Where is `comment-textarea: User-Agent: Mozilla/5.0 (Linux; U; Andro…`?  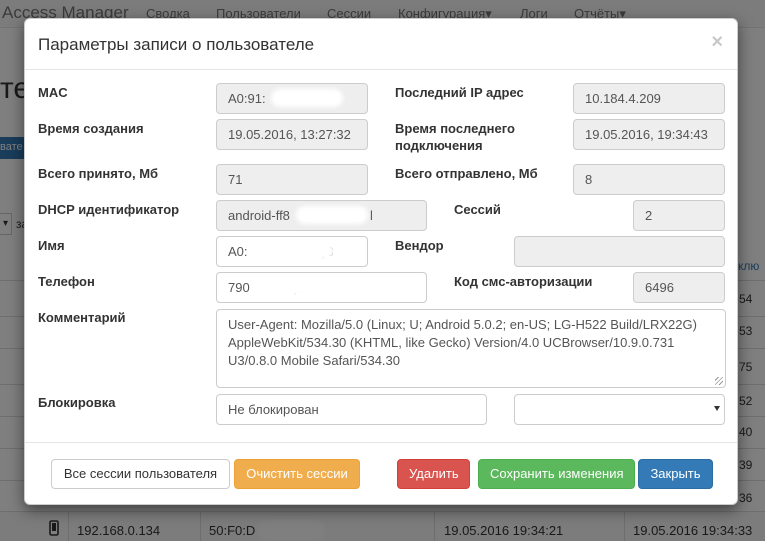
comment-textarea: User-Agent: Mozilla/5.0 (Linux; U; Andro… is located at coordinates (471, 348).